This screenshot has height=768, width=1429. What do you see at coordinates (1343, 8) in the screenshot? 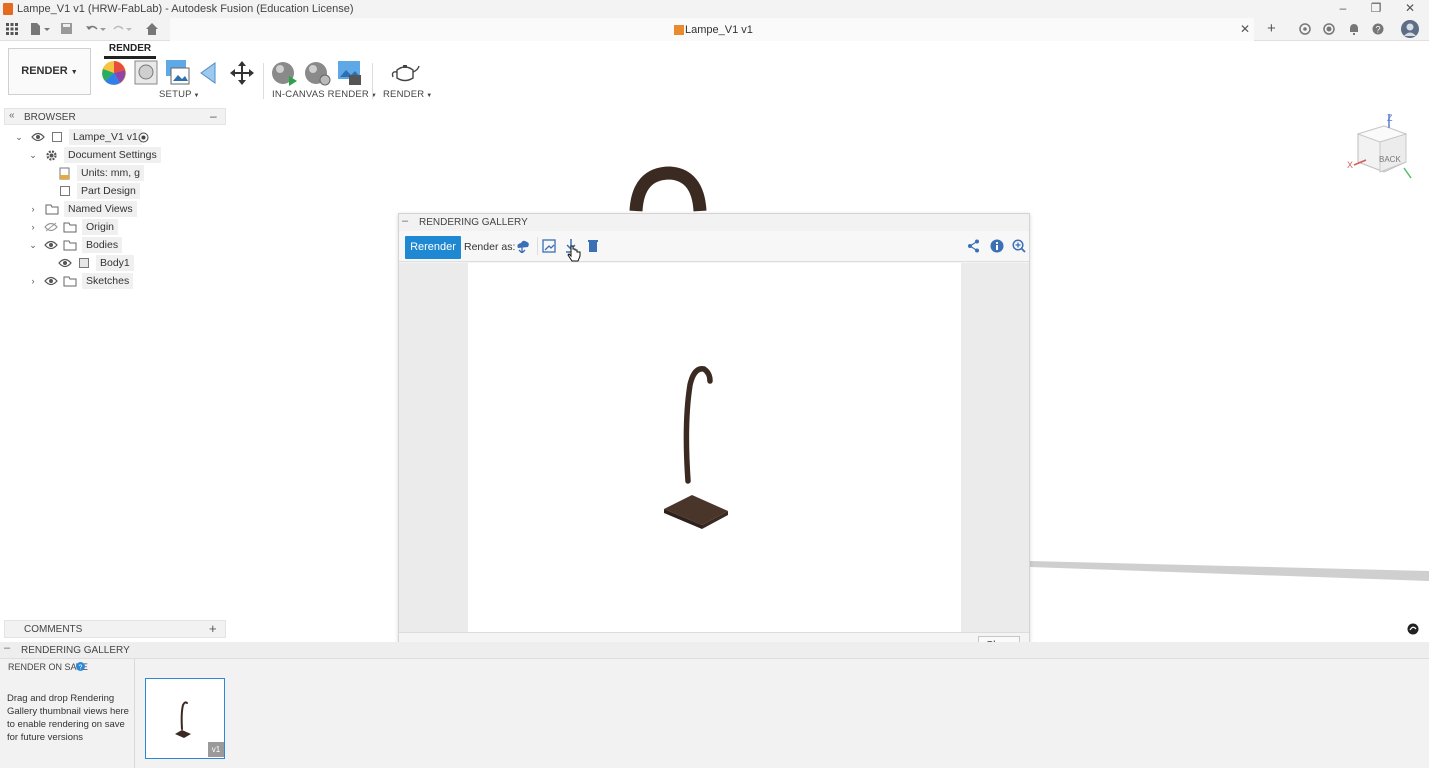
I see `minimize-icon: –` at bounding box center [1343, 8].